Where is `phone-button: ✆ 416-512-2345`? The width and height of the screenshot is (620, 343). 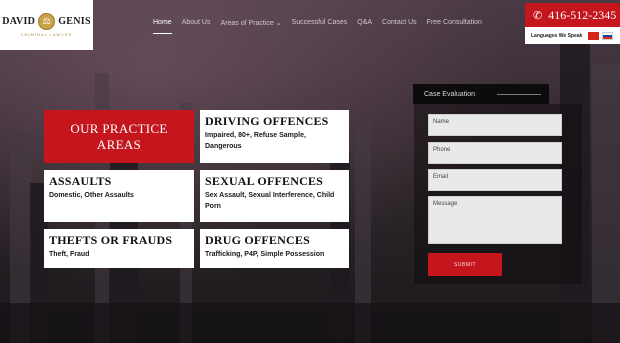 phone-button: ✆ 416-512-2345 is located at coordinates (572, 15).